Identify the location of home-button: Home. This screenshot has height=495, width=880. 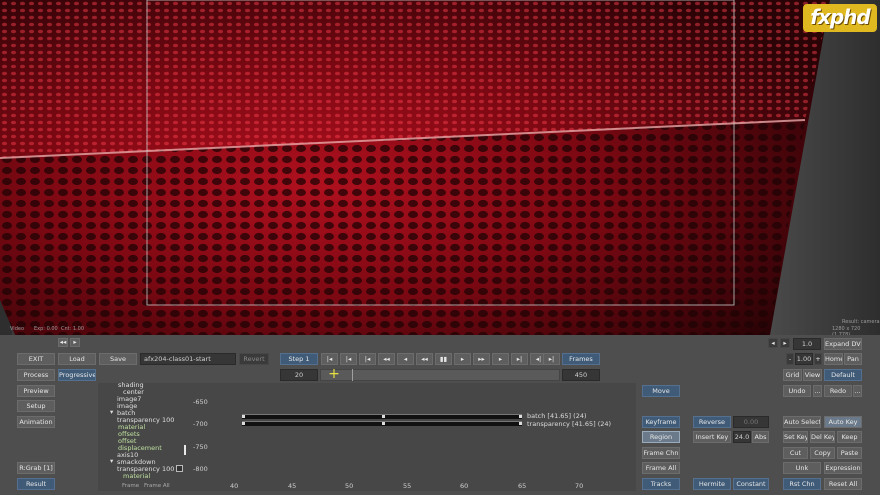
(833, 359).